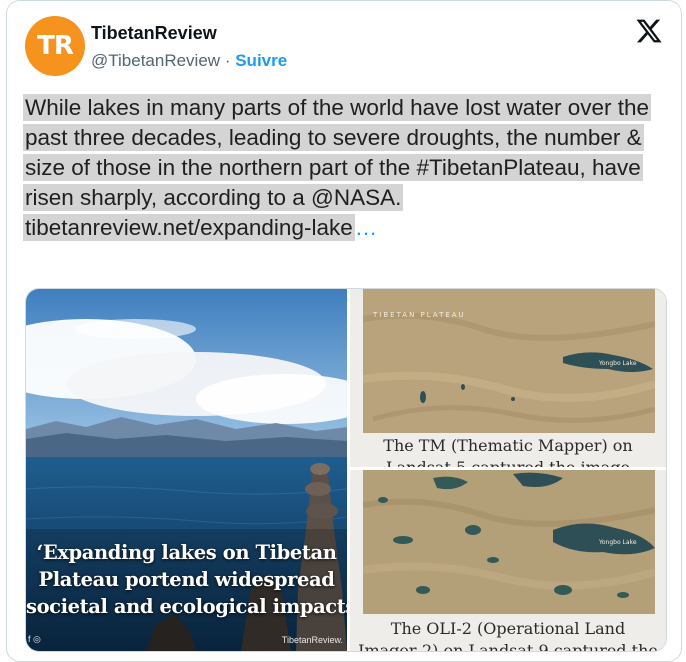 This screenshot has width=686, height=662. What do you see at coordinates (312, 640) in the screenshot?
I see `image-watermark: TibetanReview.` at bounding box center [312, 640].